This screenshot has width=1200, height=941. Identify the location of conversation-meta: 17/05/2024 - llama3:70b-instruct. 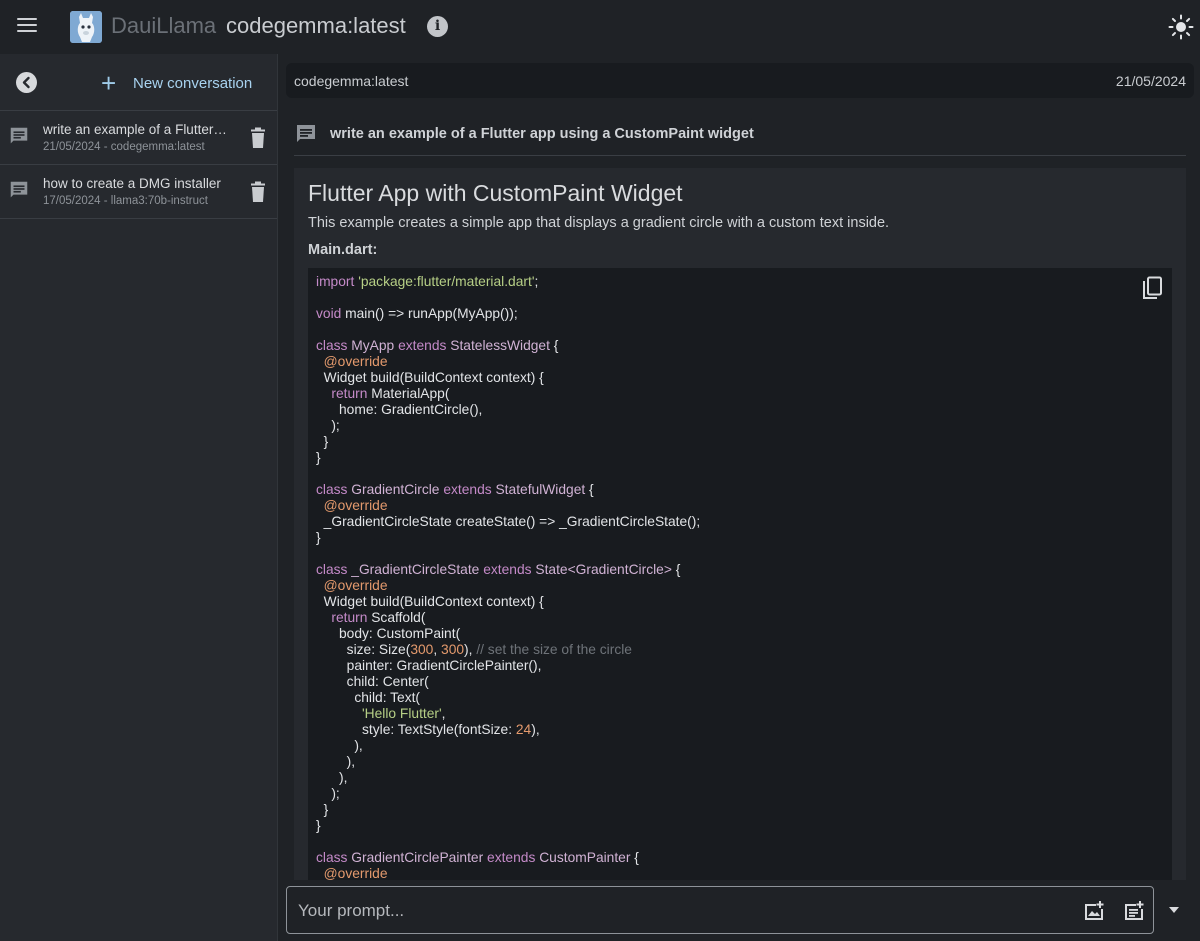
(125, 201).